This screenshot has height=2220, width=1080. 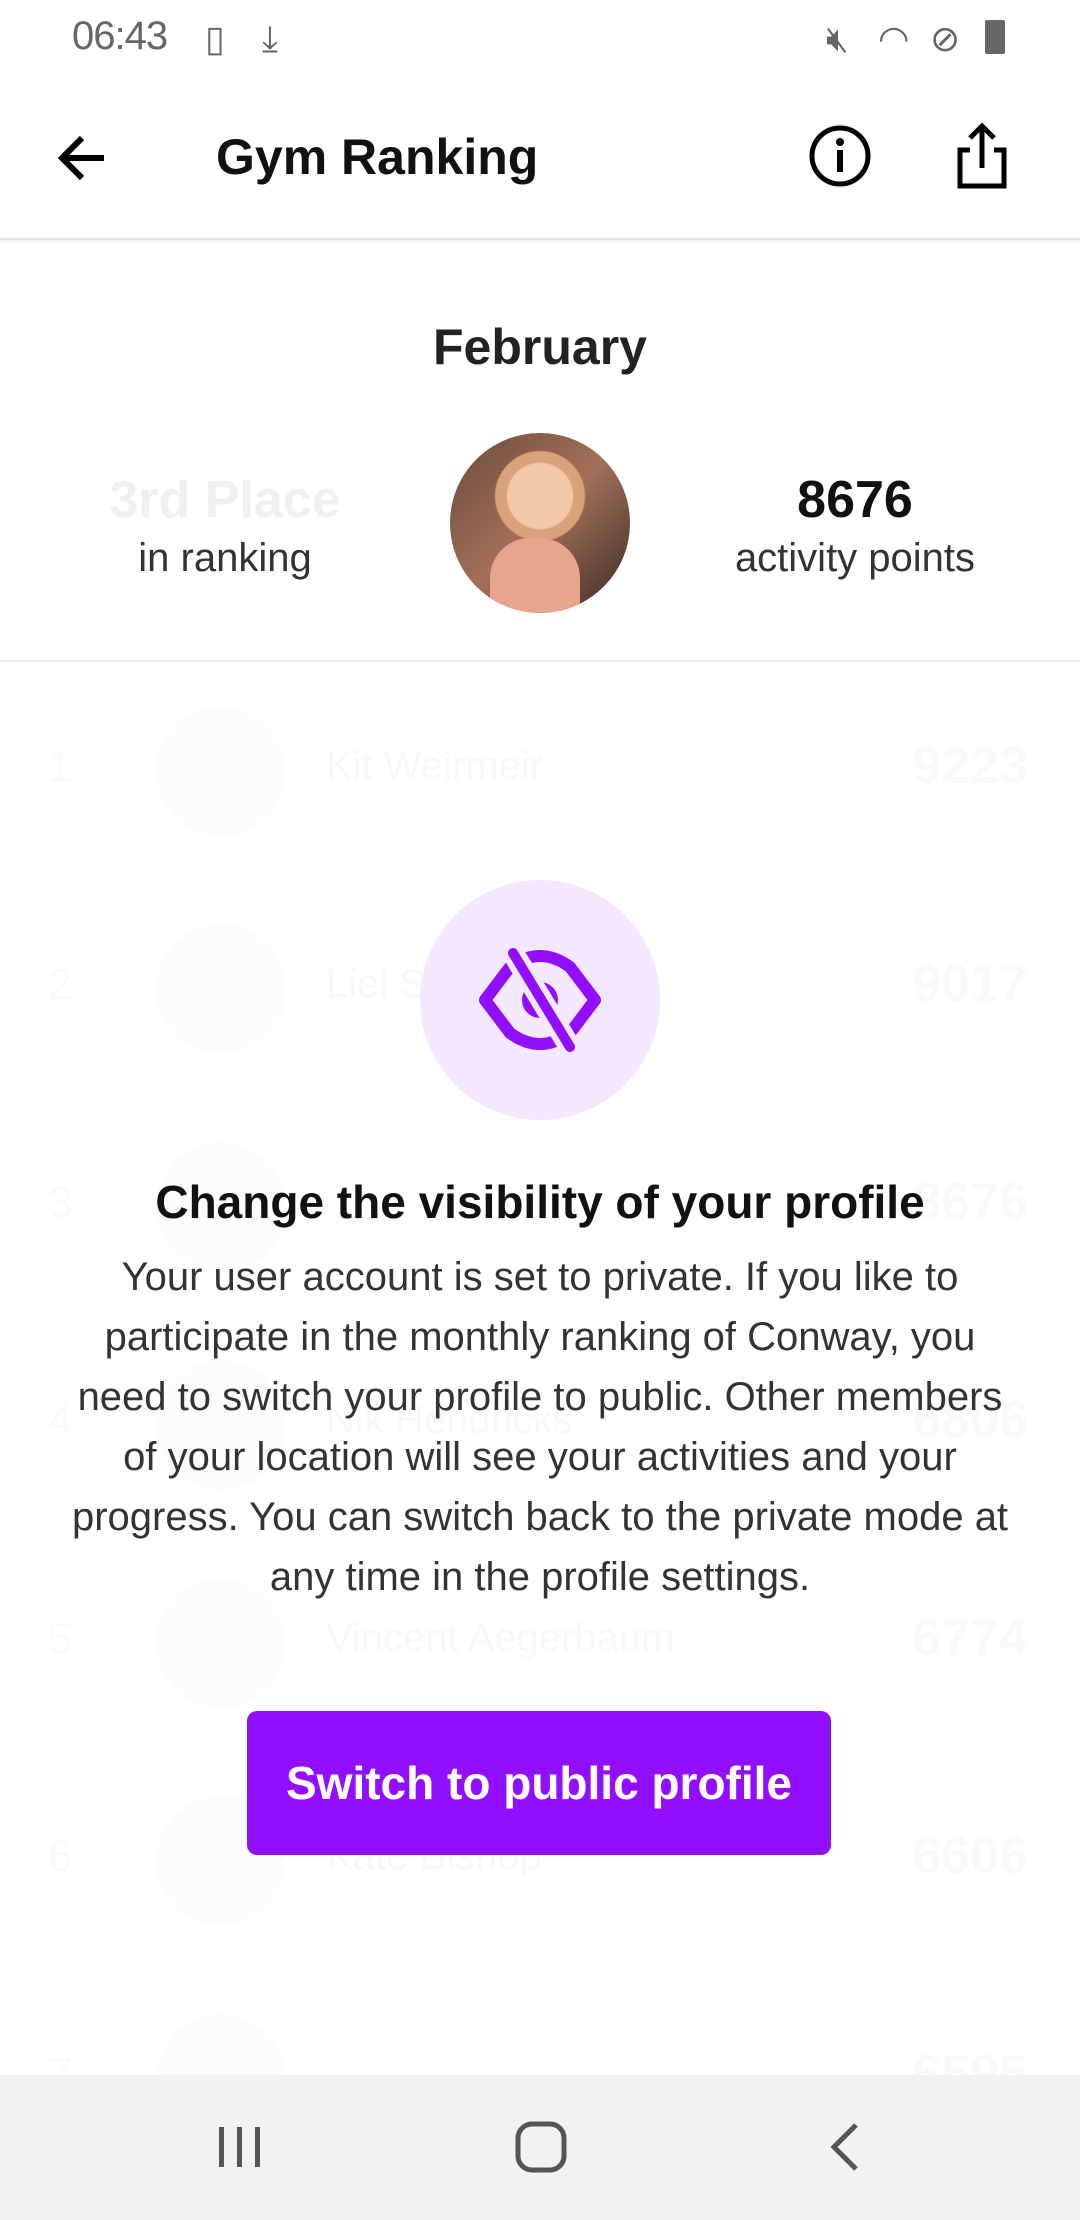 What do you see at coordinates (539, 1783) in the screenshot?
I see `switch-to-public-button: Switch to public profile` at bounding box center [539, 1783].